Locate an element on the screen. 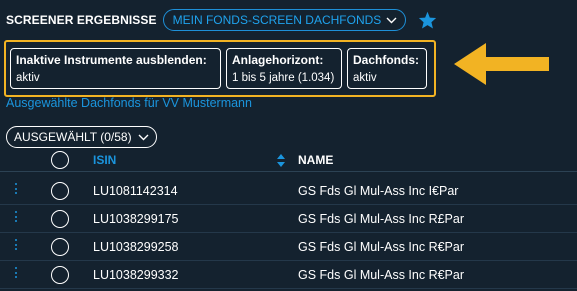 The height and width of the screenshot is (291, 577). table-row: LU1038299332 GS Fds Gl Mul-Ass Inc R€Par is located at coordinates (288, 275).